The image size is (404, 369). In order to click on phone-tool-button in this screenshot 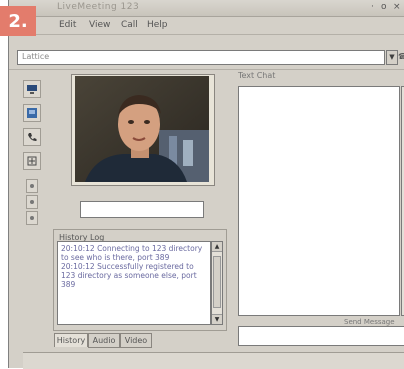, I will do `click(32, 137)`.